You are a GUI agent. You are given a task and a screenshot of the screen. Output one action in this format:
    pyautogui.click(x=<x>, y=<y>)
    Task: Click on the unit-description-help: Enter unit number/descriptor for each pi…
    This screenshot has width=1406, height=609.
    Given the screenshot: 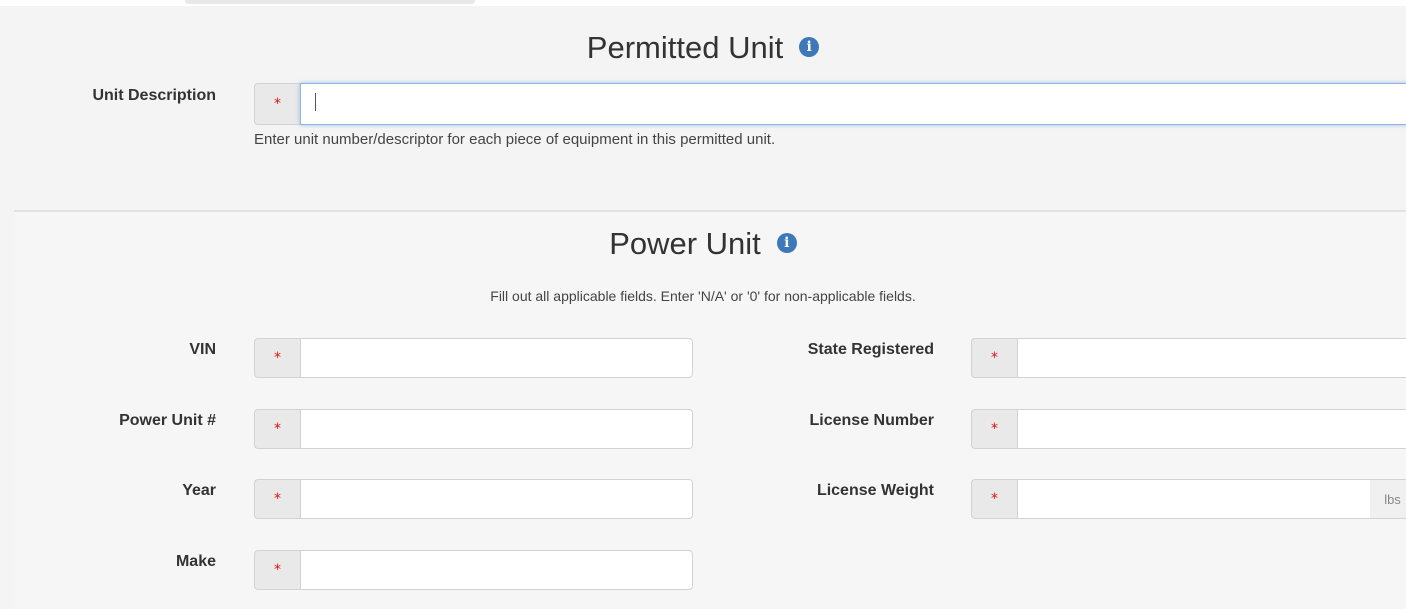 What is the action you would take?
    pyautogui.click(x=515, y=139)
    